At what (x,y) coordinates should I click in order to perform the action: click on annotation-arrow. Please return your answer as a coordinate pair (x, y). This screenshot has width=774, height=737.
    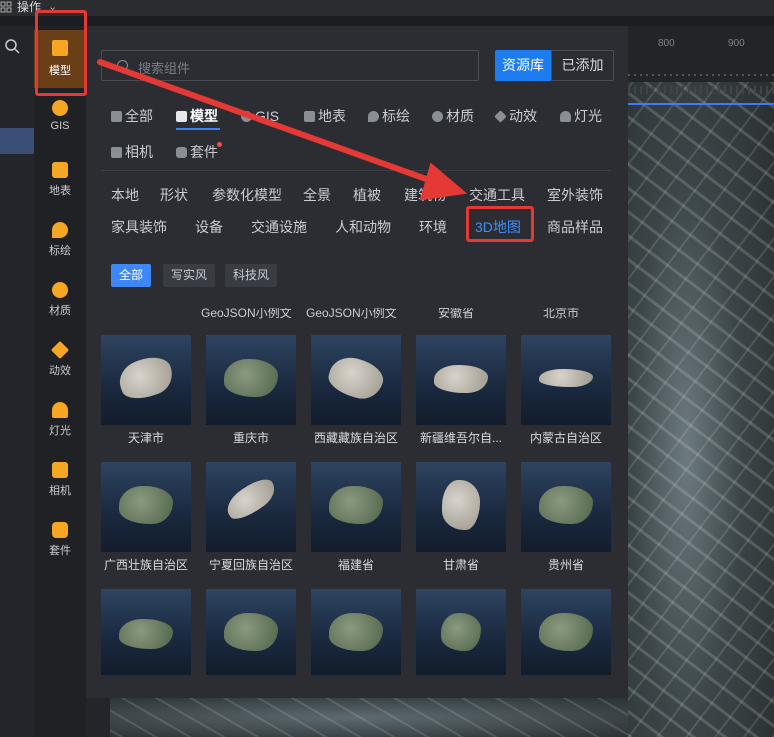
    Looking at the image, I should click on (282, 130).